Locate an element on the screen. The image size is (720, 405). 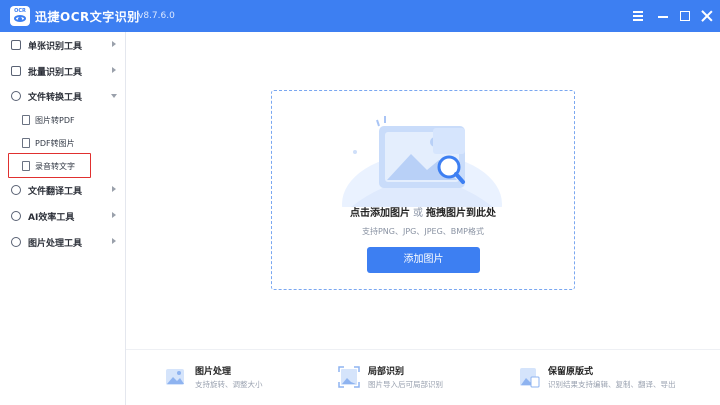
image-icon is located at coordinates (26, 143).